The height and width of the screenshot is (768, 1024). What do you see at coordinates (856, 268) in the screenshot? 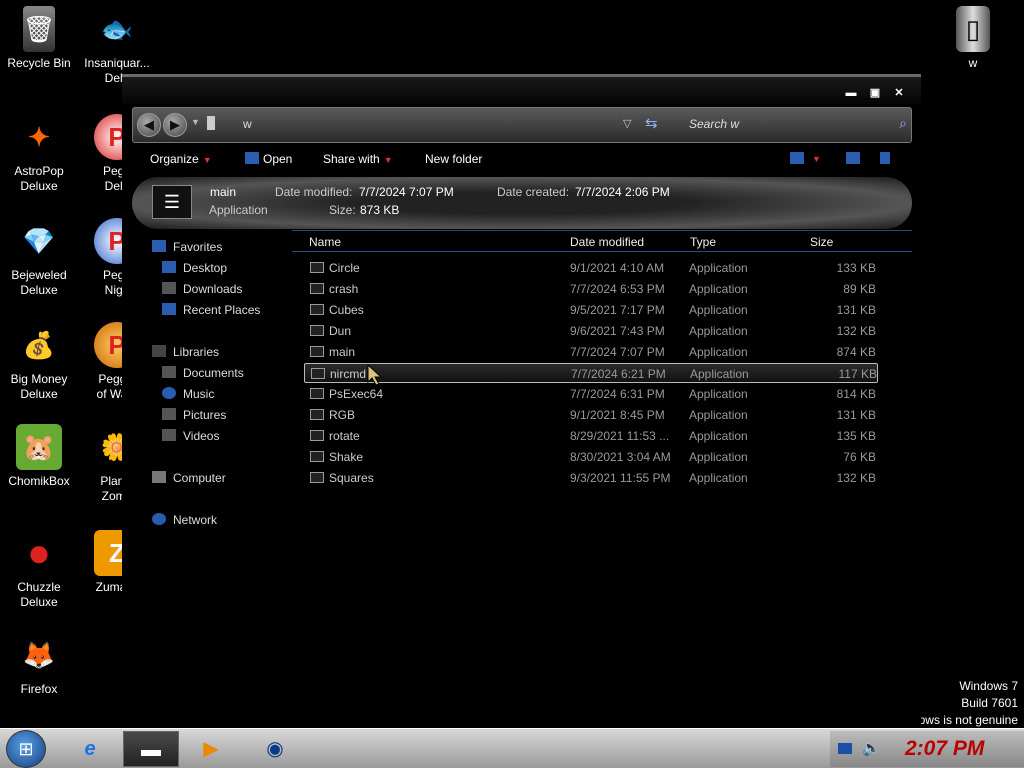
I see `file-size: 133 KB` at bounding box center [856, 268].